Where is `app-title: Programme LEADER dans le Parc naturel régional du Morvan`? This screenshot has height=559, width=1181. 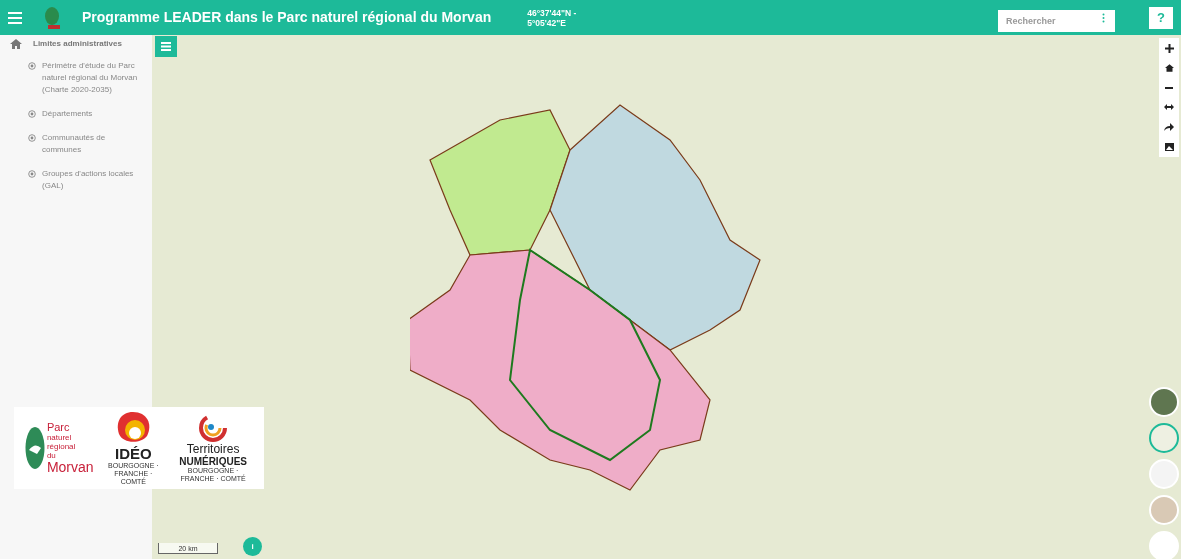
app-title: Programme LEADER dans le Parc naturel régional du Morvan is located at coordinates (287, 17).